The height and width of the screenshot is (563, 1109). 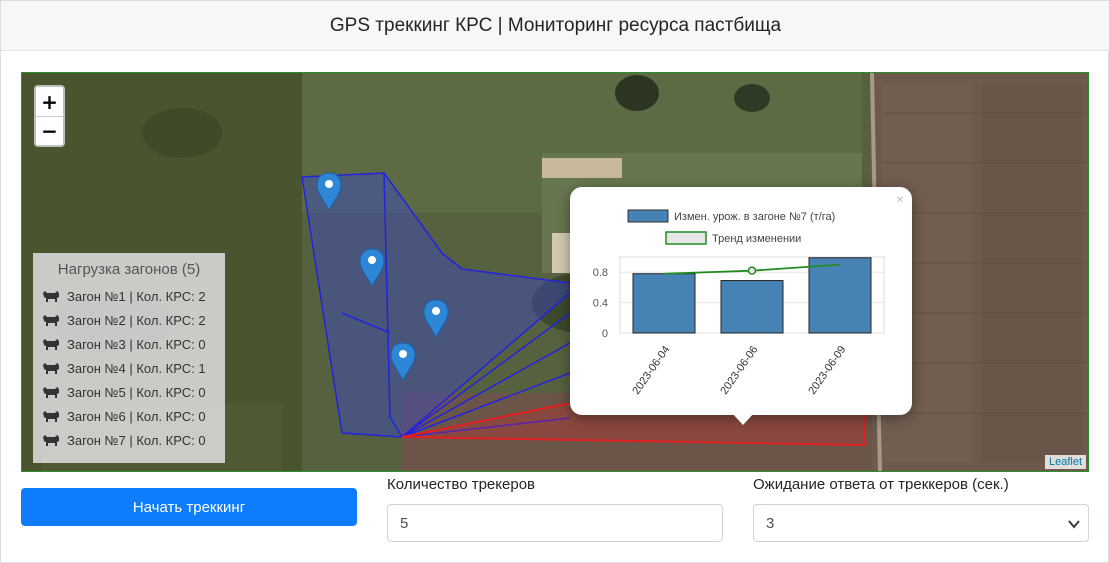 What do you see at coordinates (739, 370) in the screenshot?
I see `x-tick-label: 2023-06-06` at bounding box center [739, 370].